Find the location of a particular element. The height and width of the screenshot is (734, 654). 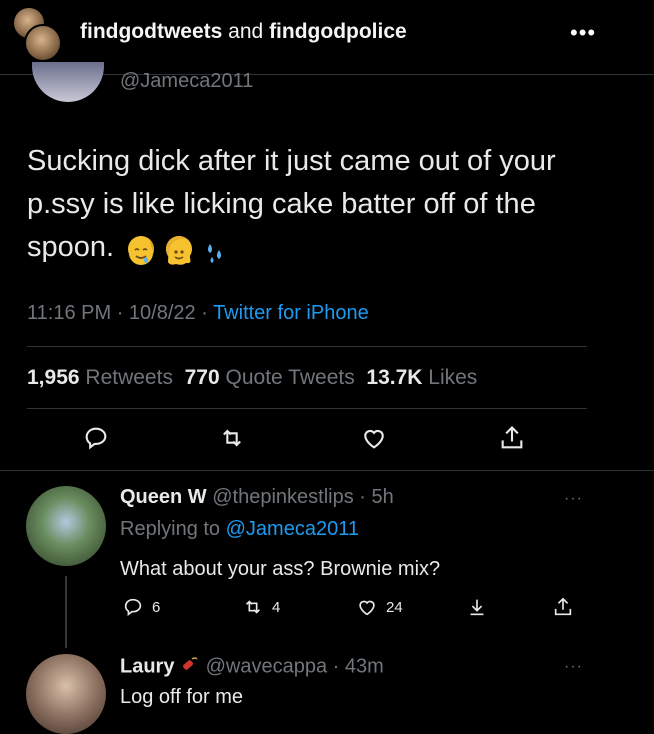

tweet-time: 11:16 PM is located at coordinates (69, 313).